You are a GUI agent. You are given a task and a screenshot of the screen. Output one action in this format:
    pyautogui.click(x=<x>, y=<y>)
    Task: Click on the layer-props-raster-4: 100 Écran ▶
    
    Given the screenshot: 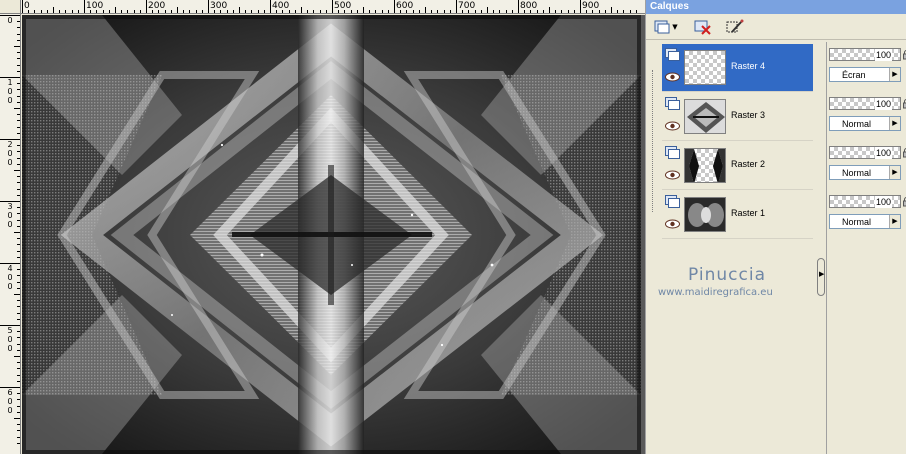 What is the action you would take?
    pyautogui.click(x=867, y=68)
    